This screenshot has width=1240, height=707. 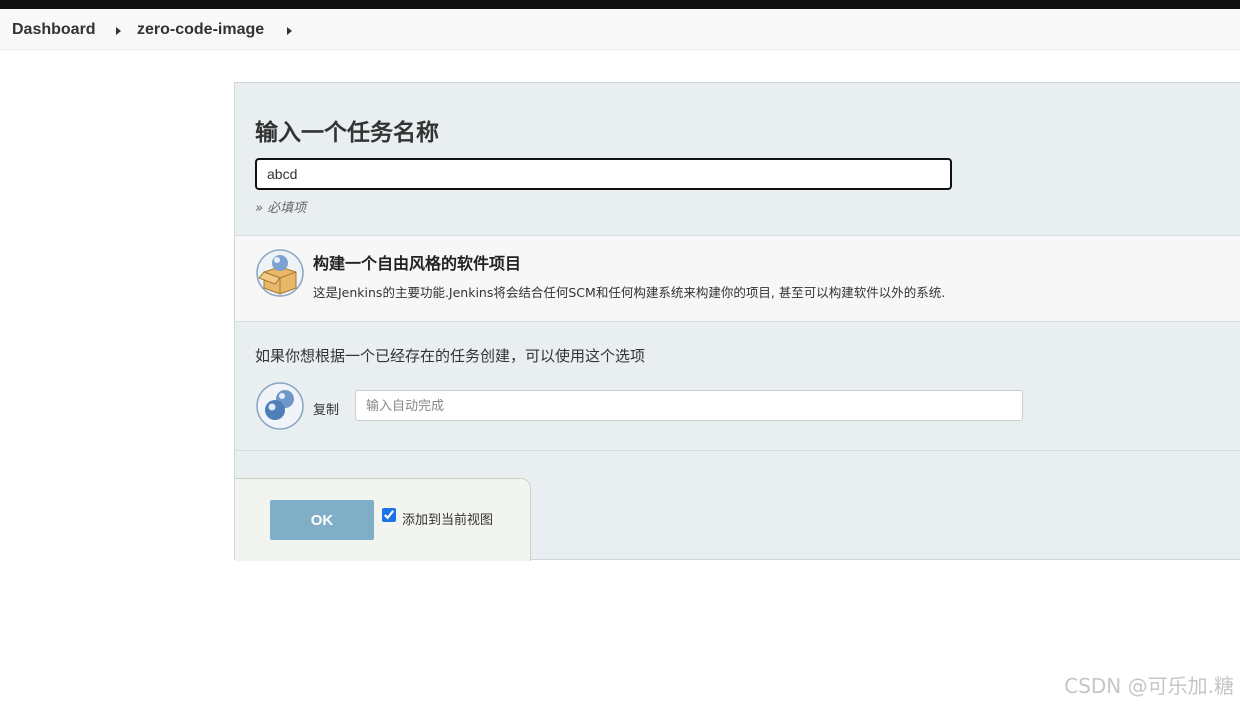 I want to click on required-hint: » 必填项, so click(x=281, y=208).